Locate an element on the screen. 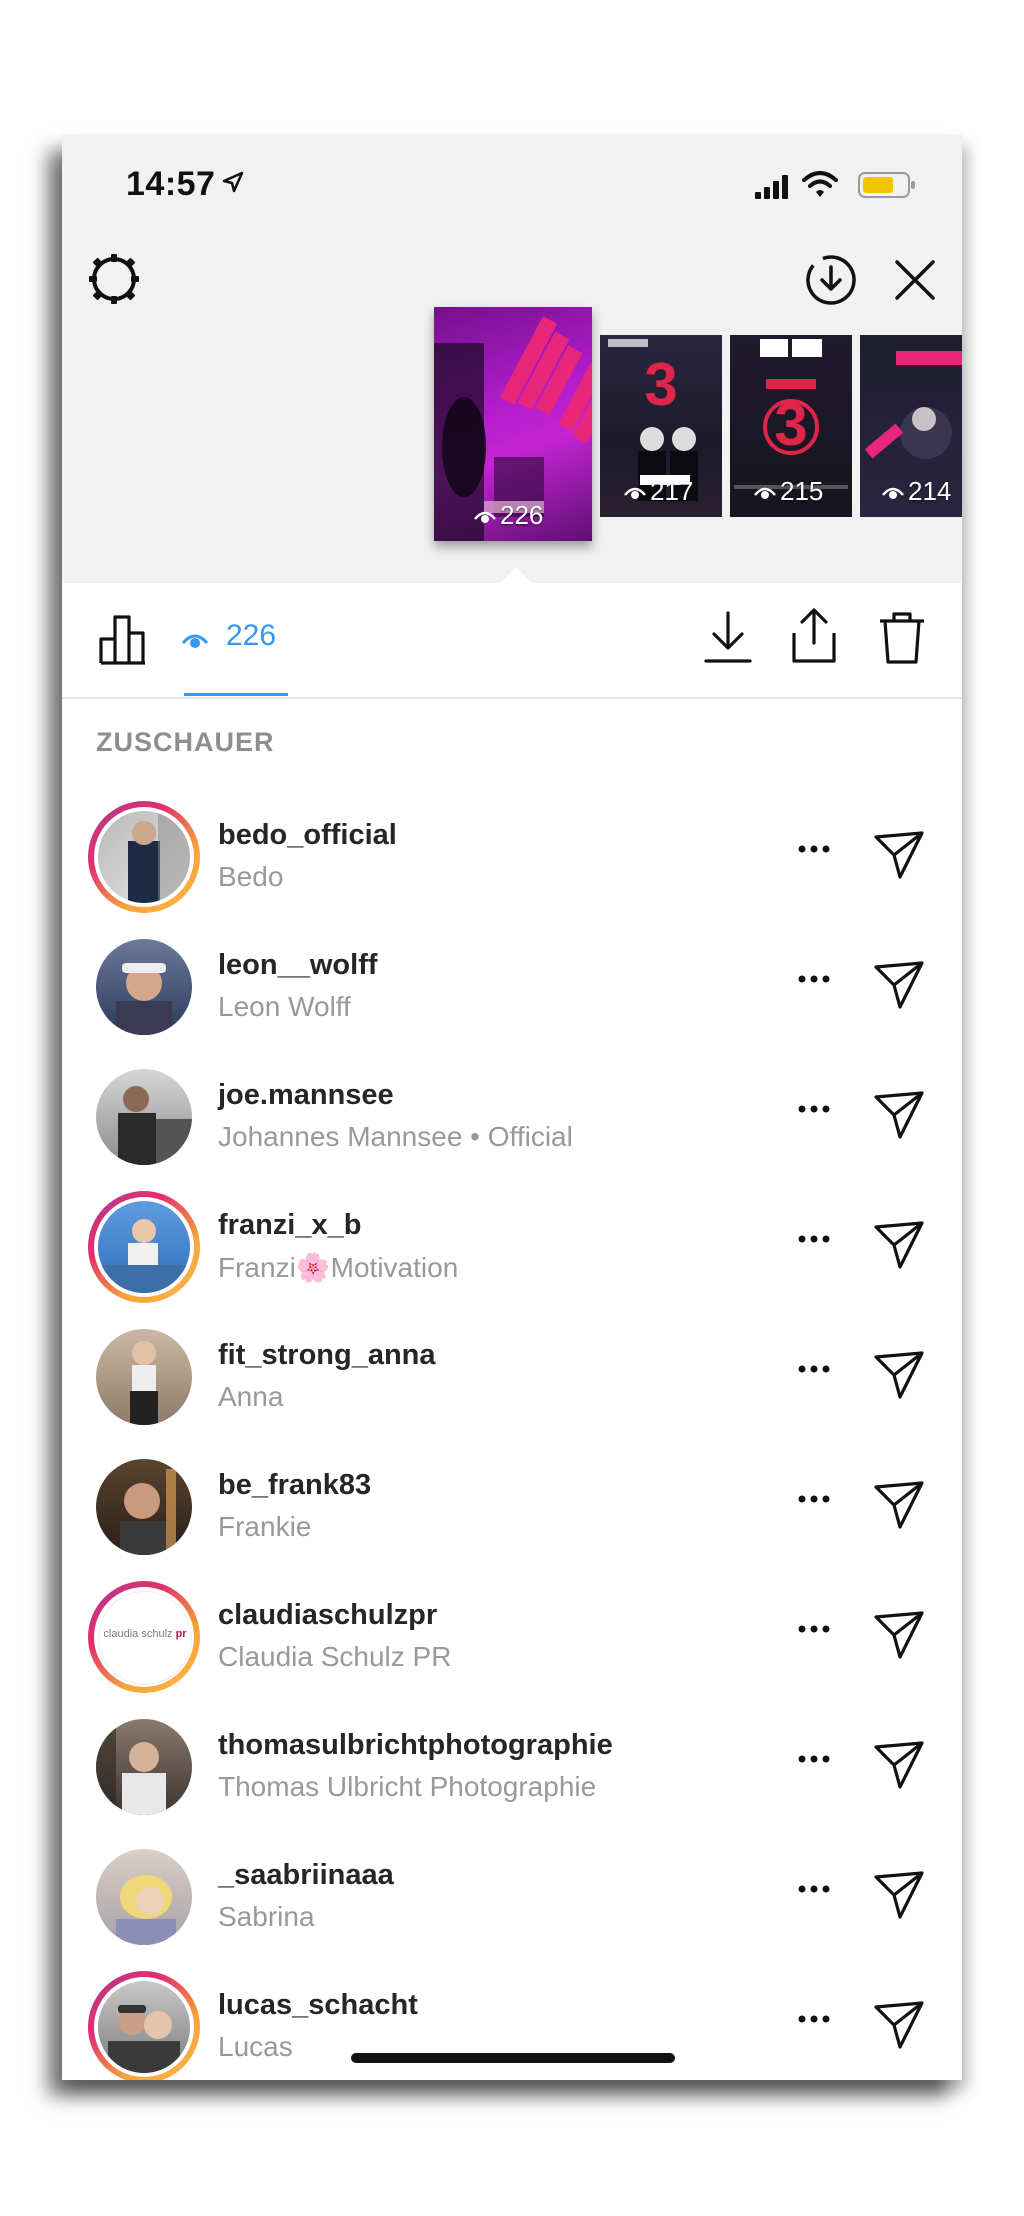 This screenshot has height=2216, width=1024. svg-text: 3 is located at coordinates (660, 384).